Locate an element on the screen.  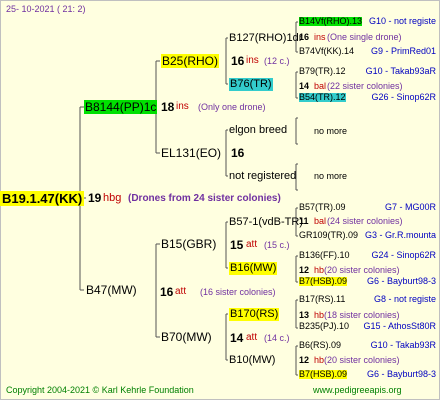
gen2-a: B25(RHO) is located at coordinates (190, 61).